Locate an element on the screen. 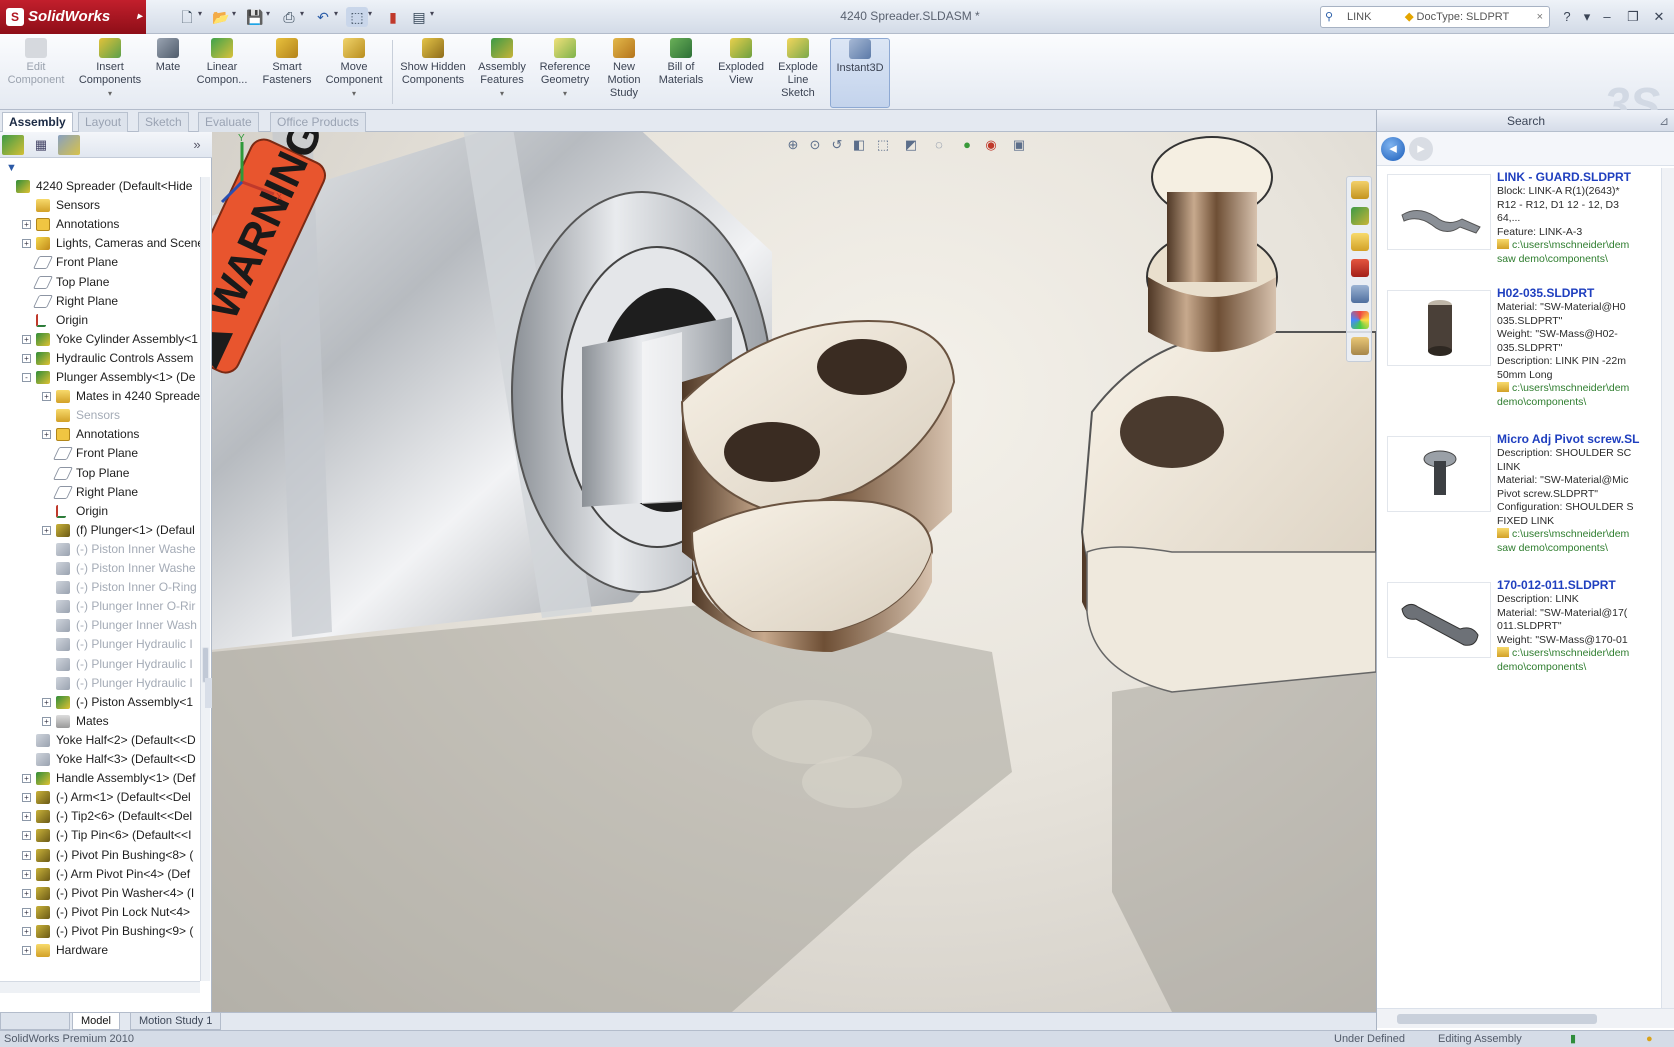 Image resolution: width=1674 pixels, height=1047 pixels. tab-motion-study-1: Motion Study 1 is located at coordinates (176, 1021).